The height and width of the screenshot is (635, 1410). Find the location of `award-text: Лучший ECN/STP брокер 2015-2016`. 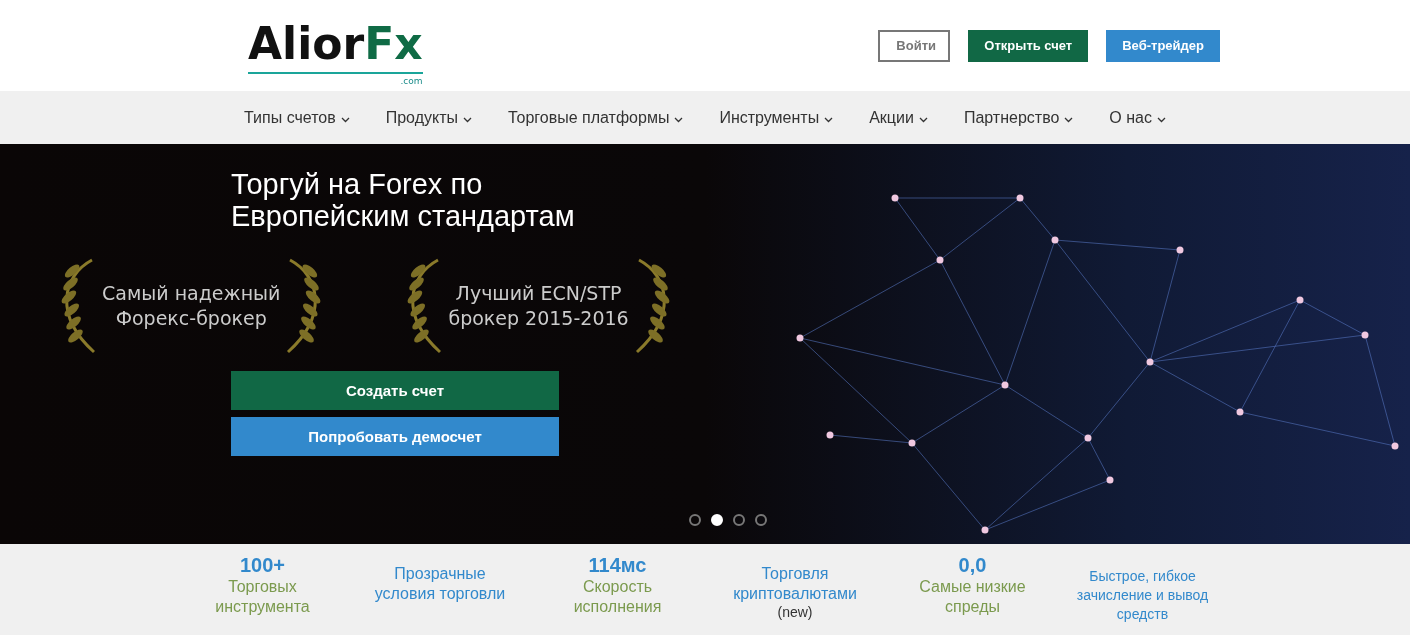

award-text: Лучший ECN/STP брокер 2015-2016 is located at coordinates (538, 306).